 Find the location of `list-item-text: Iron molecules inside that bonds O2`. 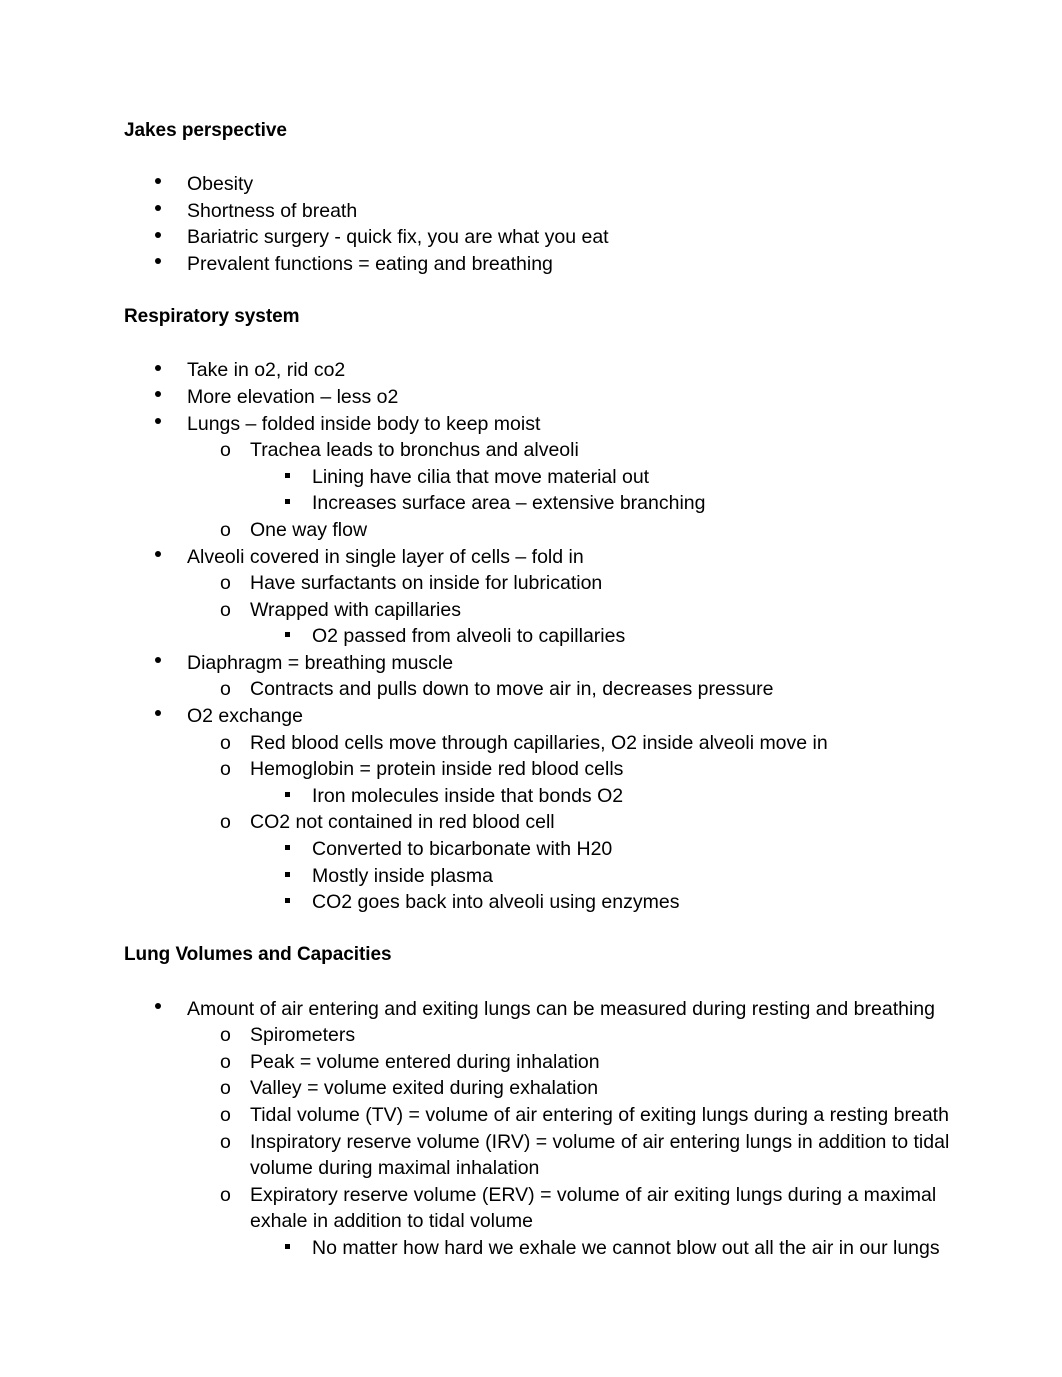

list-item-text: Iron molecules inside that bonds O2 is located at coordinates (468, 795).